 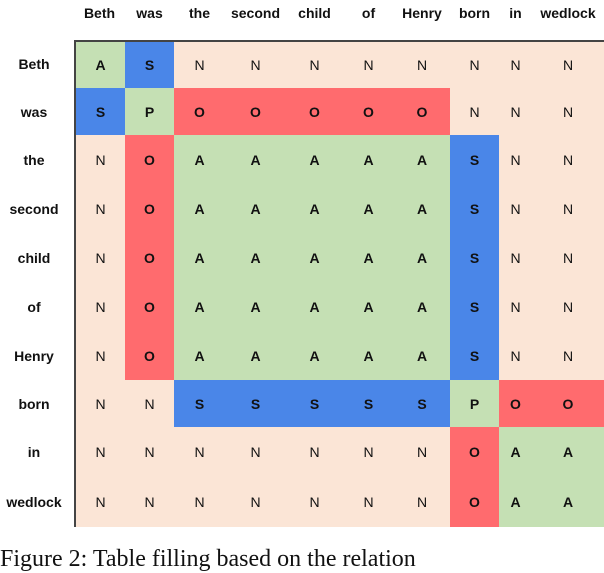 I want to click on row-header: was, so click(x=34, y=111).